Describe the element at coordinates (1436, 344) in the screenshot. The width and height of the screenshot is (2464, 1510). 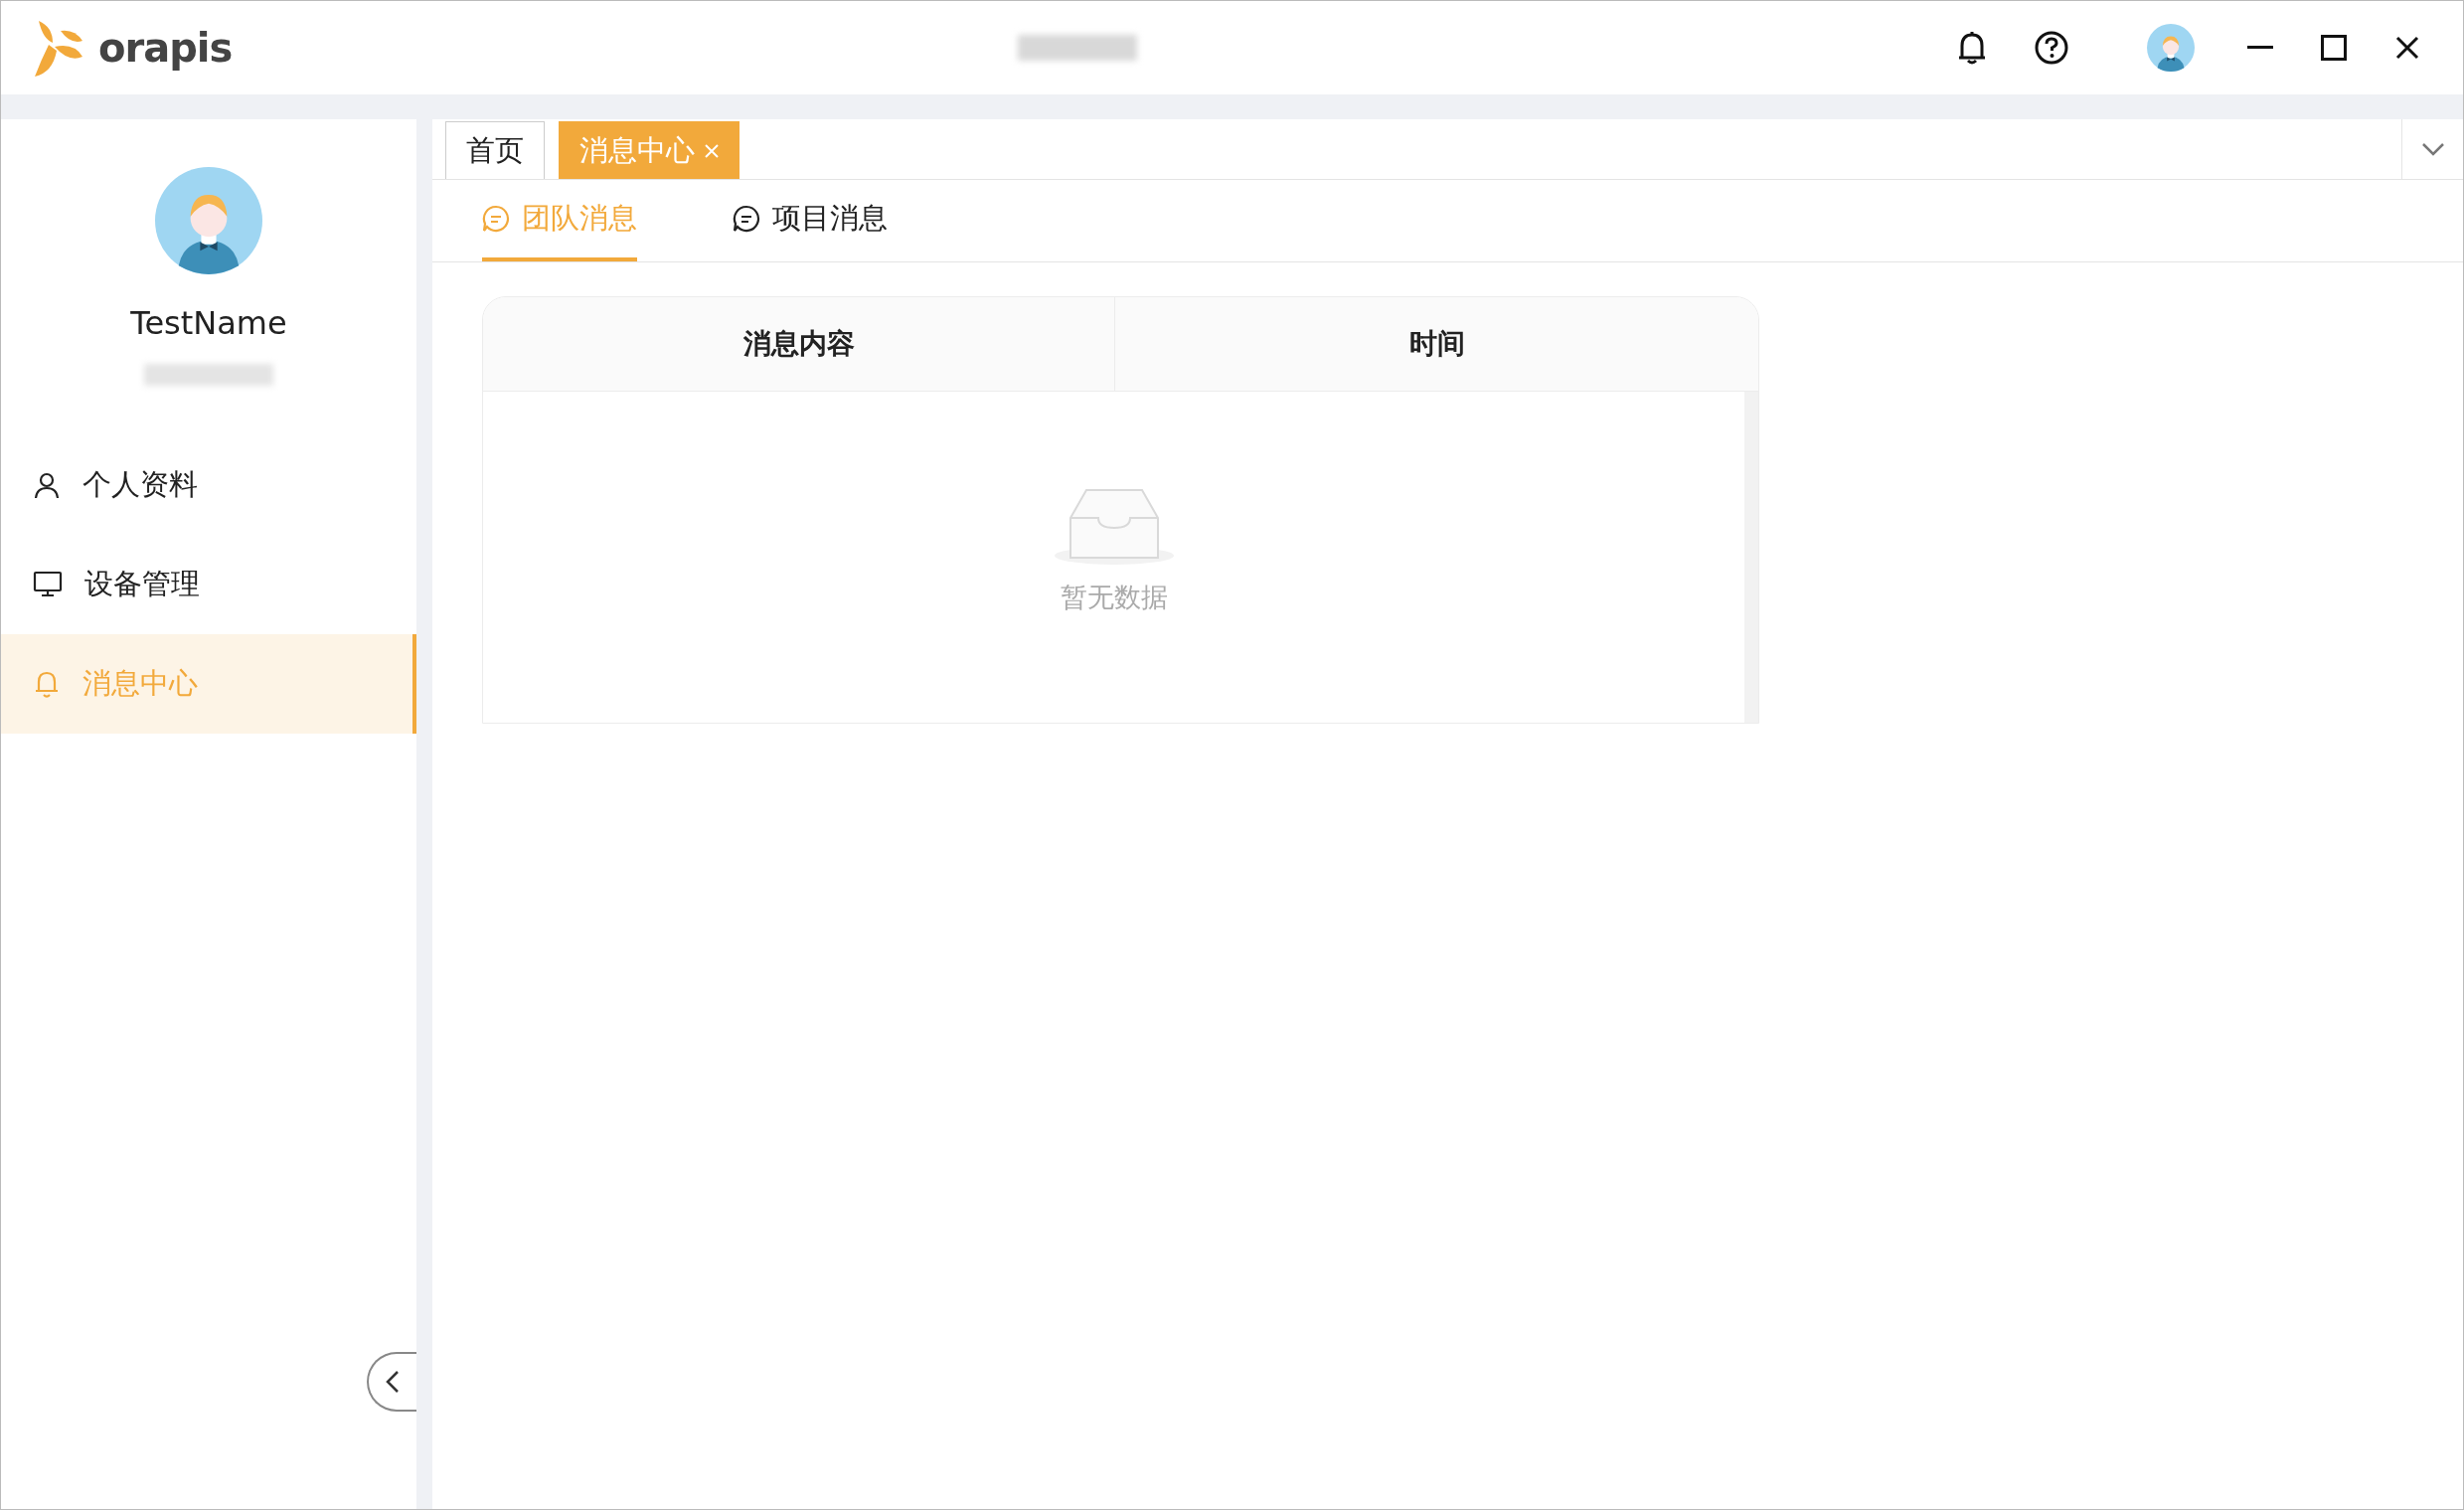
I see `column-header: 时间` at that location.